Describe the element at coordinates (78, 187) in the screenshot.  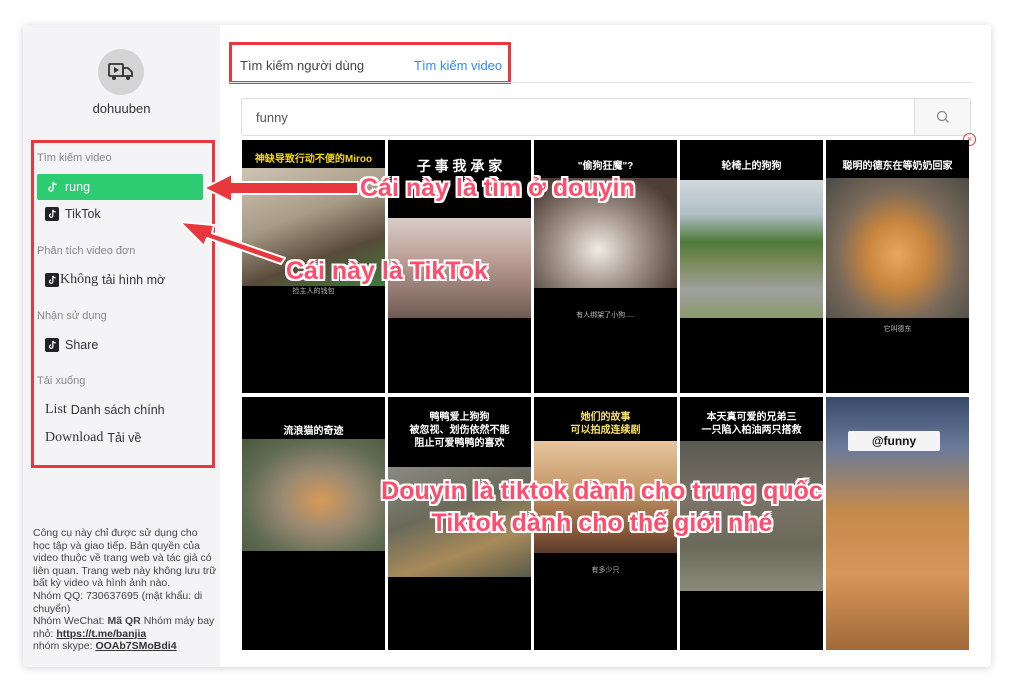
I see `sidebar-item-rung-label: rung` at that location.